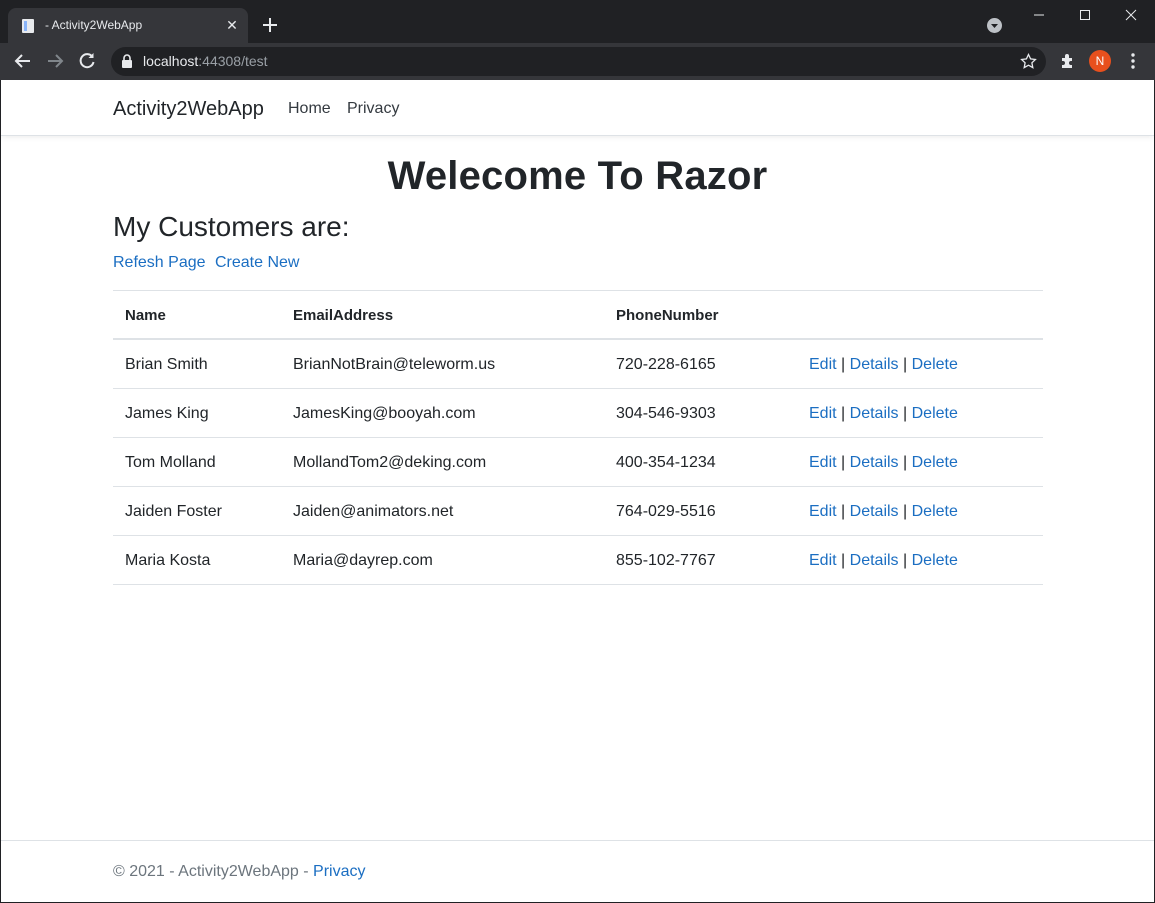  Describe the element at coordinates (390, 462) in the screenshot. I see `cell-email: MollandTom2@deking.com` at that location.